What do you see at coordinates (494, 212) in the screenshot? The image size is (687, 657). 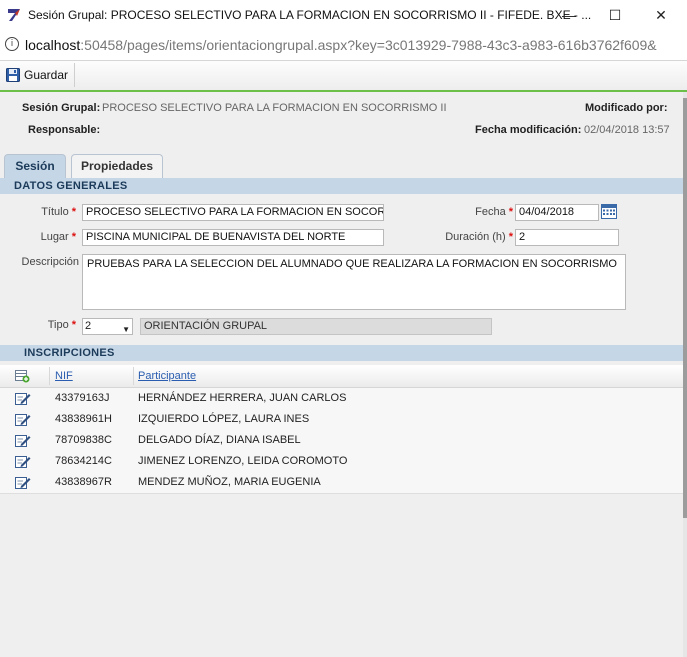 I see `fecha-label: Fecha *` at bounding box center [494, 212].